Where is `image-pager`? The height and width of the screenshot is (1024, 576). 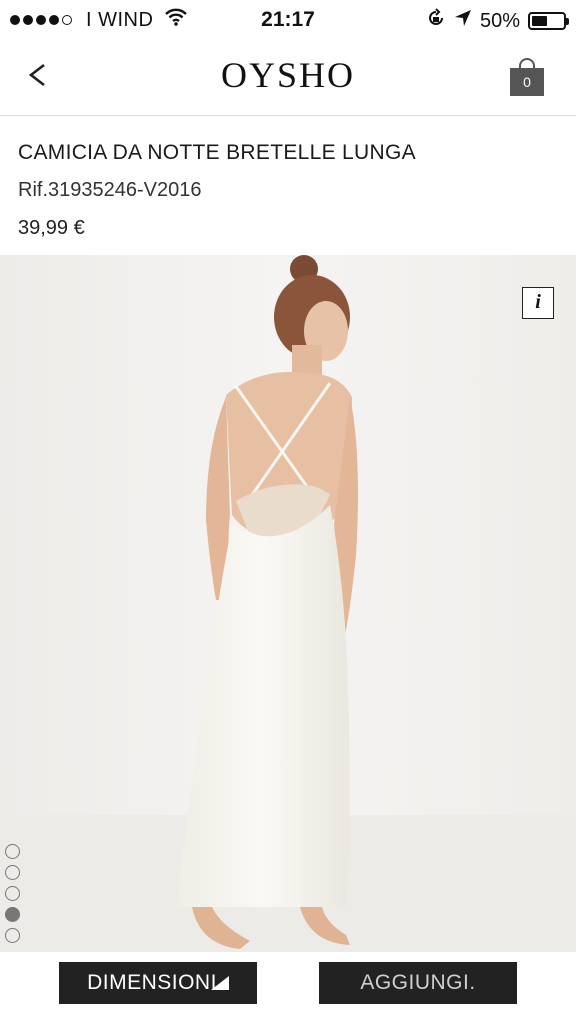
image-pager is located at coordinates (12, 893).